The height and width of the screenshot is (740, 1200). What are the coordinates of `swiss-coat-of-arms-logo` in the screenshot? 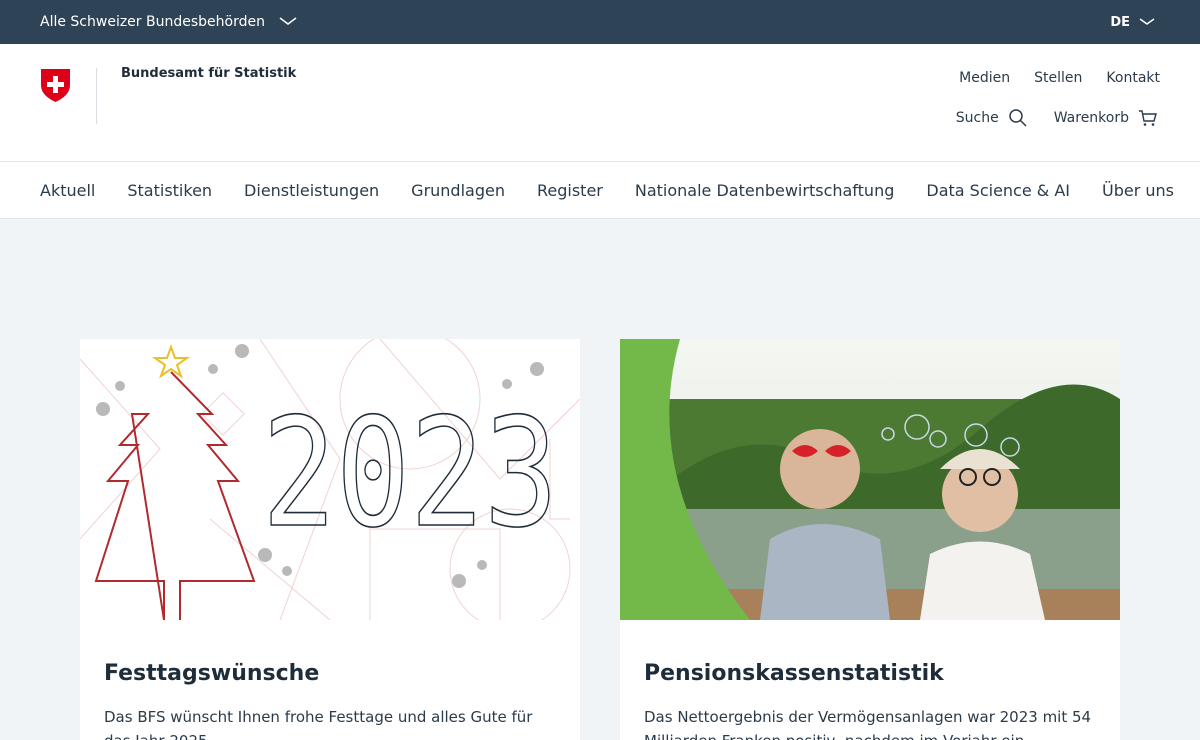 It's located at (55, 85).